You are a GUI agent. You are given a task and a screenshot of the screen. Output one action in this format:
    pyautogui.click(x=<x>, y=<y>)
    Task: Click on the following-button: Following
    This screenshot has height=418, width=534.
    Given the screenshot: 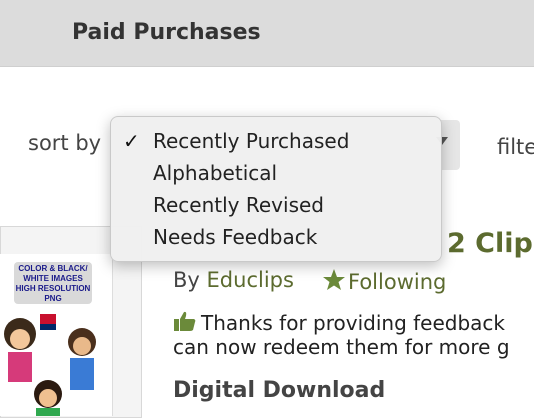 What is the action you would take?
    pyautogui.click(x=384, y=281)
    